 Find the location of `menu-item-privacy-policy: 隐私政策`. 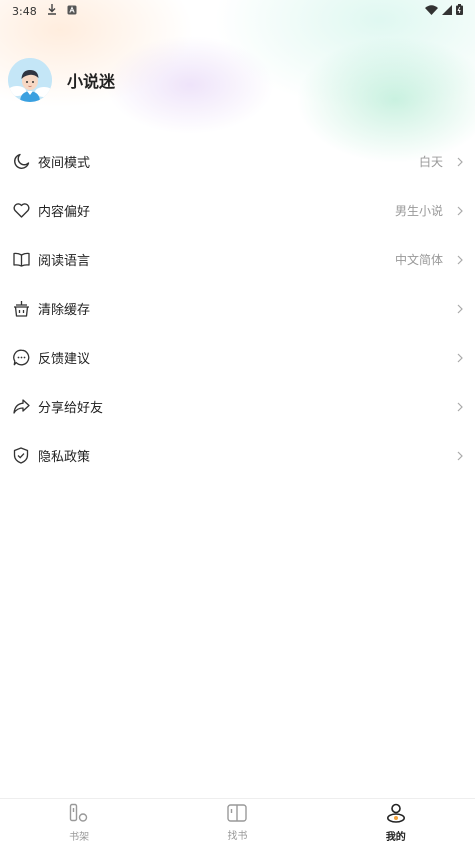

menu-item-privacy-policy: 隐私政策 is located at coordinates (237, 455).